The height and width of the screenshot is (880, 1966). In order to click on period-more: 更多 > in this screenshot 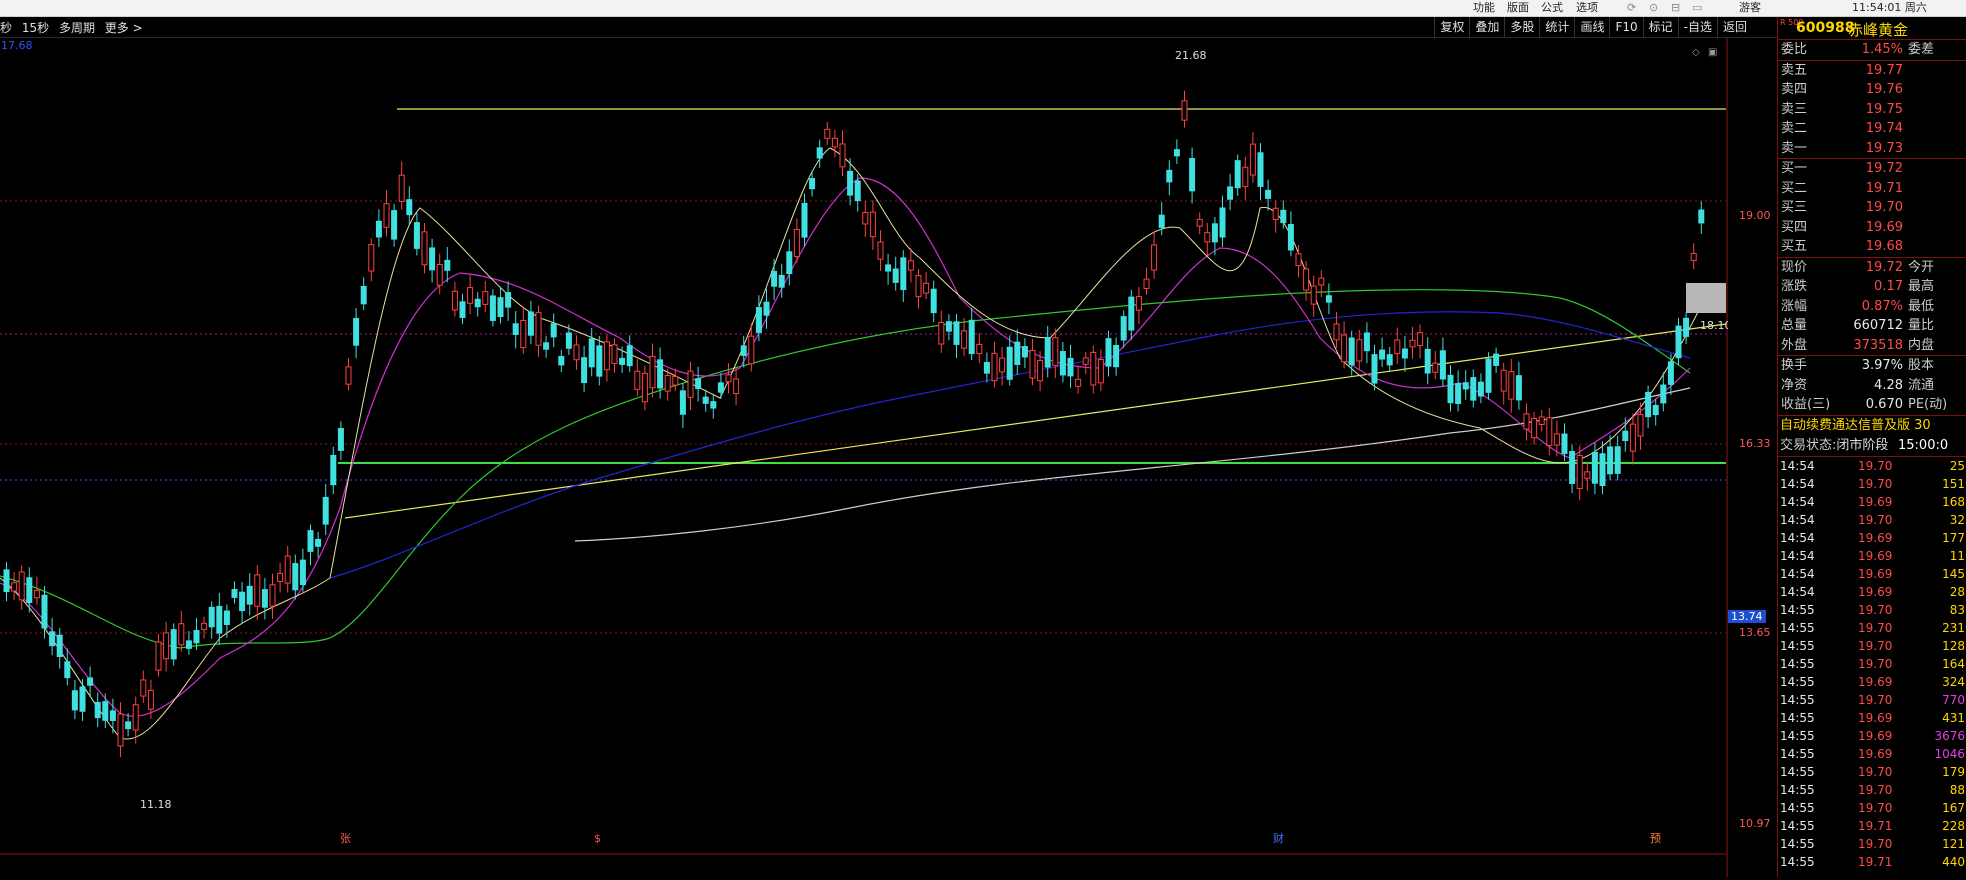, I will do `click(124, 28)`.